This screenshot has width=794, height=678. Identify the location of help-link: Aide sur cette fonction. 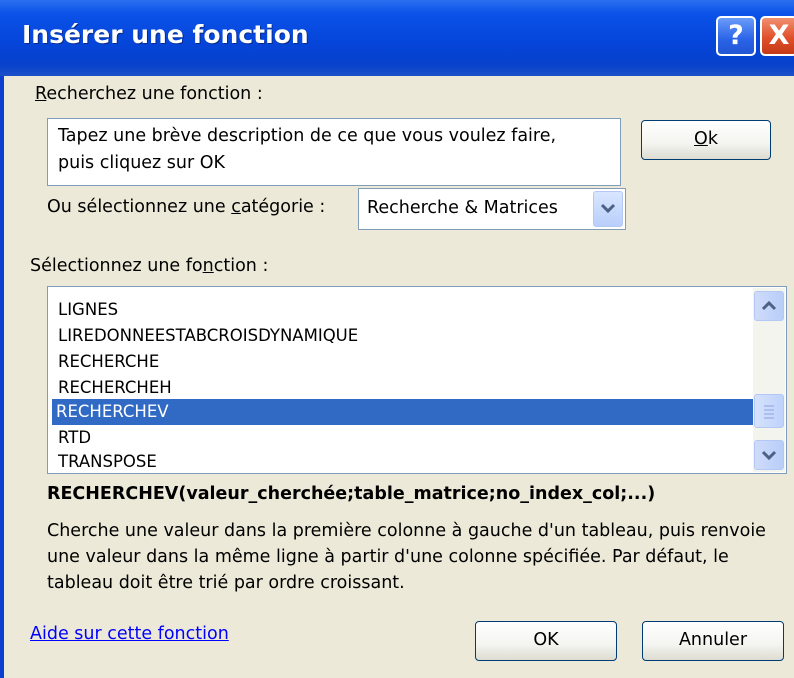
(129, 634).